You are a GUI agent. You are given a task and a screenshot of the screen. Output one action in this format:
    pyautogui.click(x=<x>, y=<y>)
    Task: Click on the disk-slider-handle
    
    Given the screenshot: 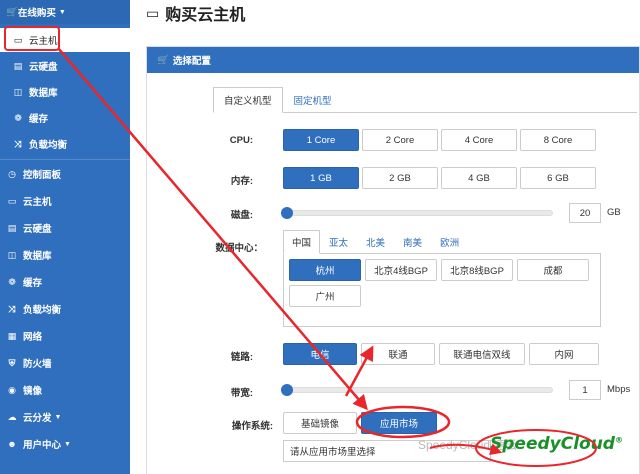 What is the action you would take?
    pyautogui.click(x=287, y=213)
    